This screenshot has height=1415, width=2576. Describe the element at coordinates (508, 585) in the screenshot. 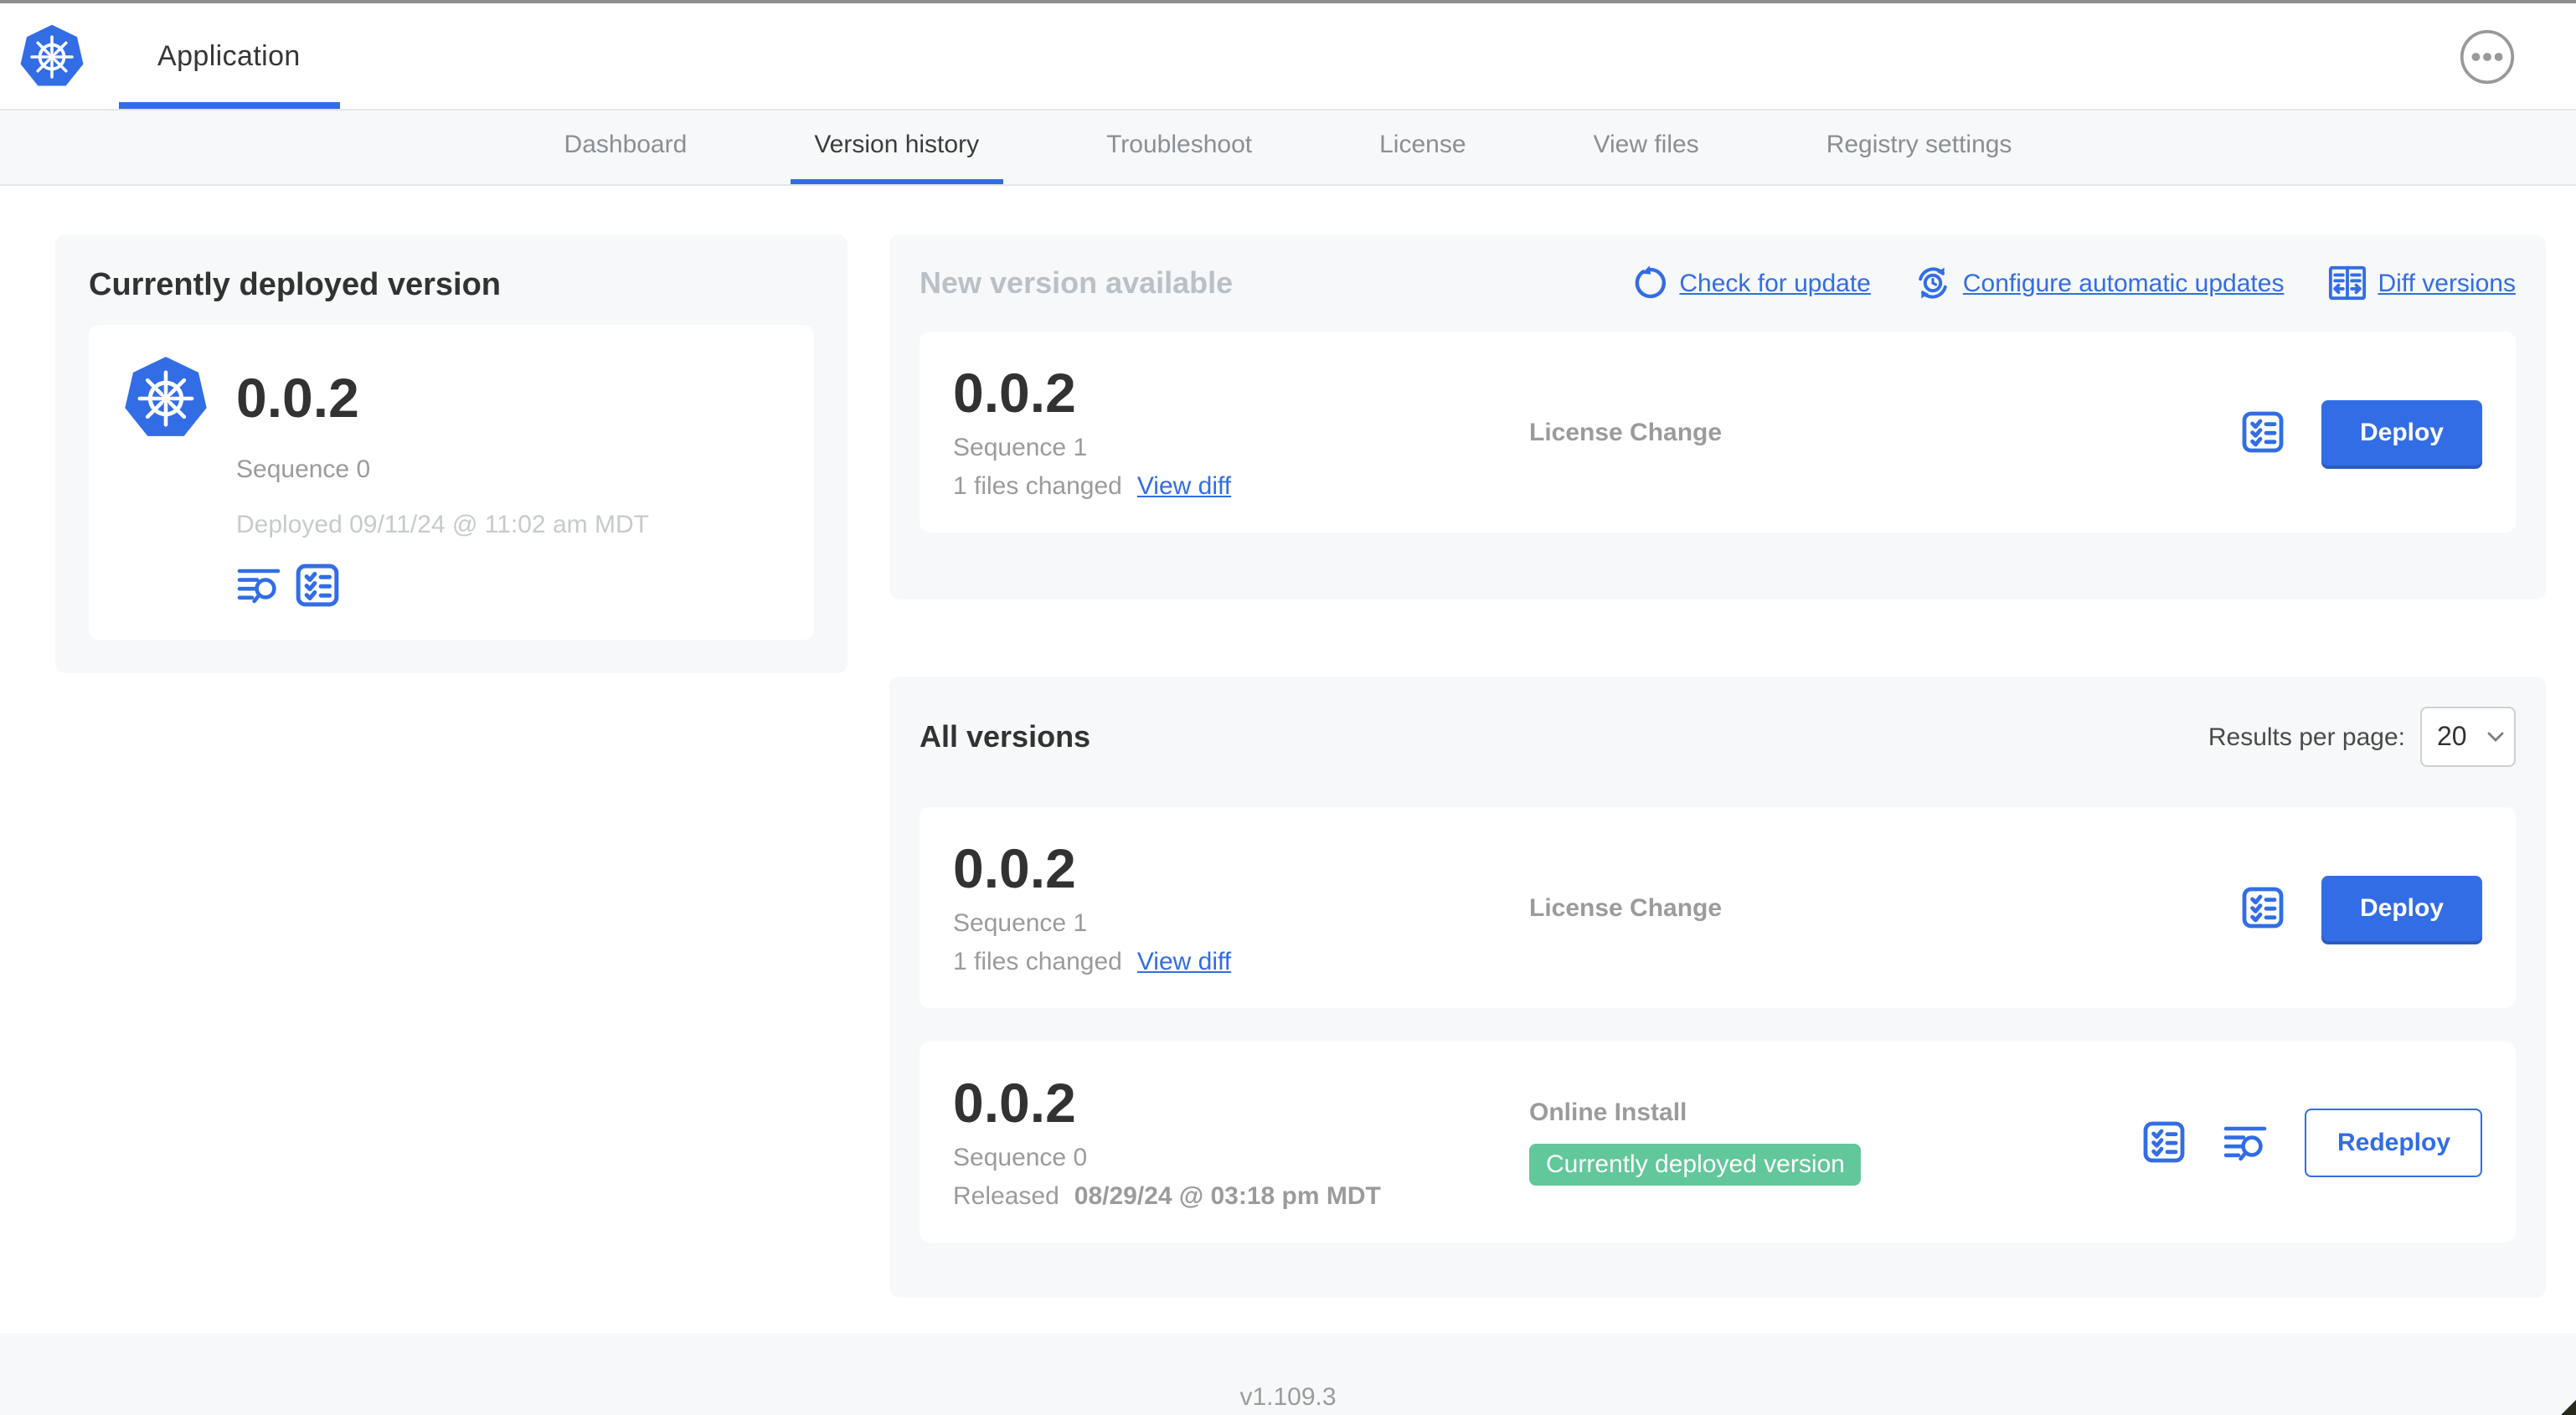

I see `deployed-actions` at that location.